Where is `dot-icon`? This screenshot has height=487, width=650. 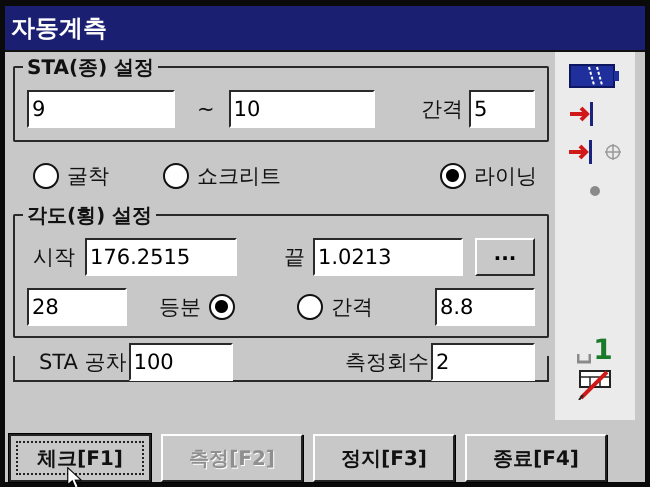 dot-icon is located at coordinates (595, 191).